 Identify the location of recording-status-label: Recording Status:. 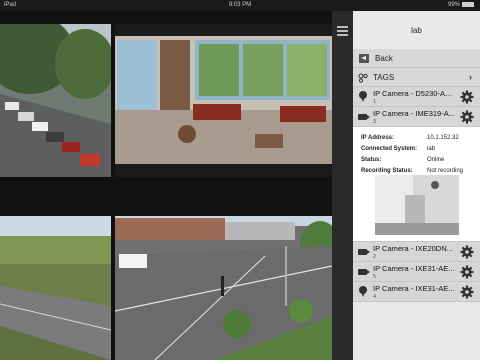
(387, 171).